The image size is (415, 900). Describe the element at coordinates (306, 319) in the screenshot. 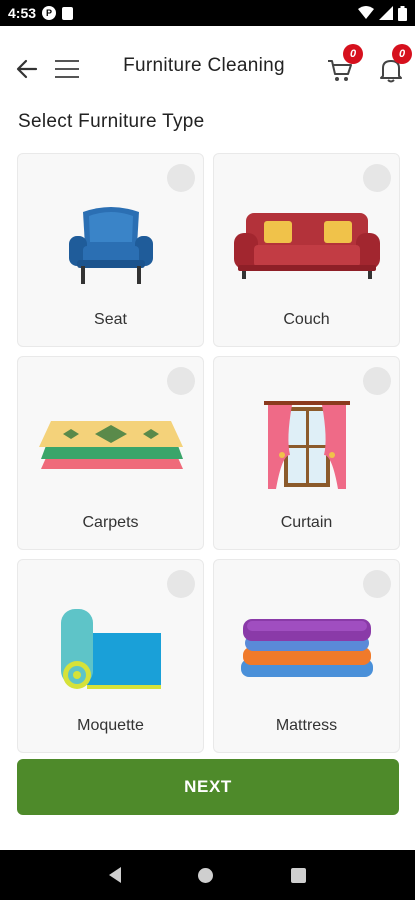

I see `furniture-label: Couch` at that location.